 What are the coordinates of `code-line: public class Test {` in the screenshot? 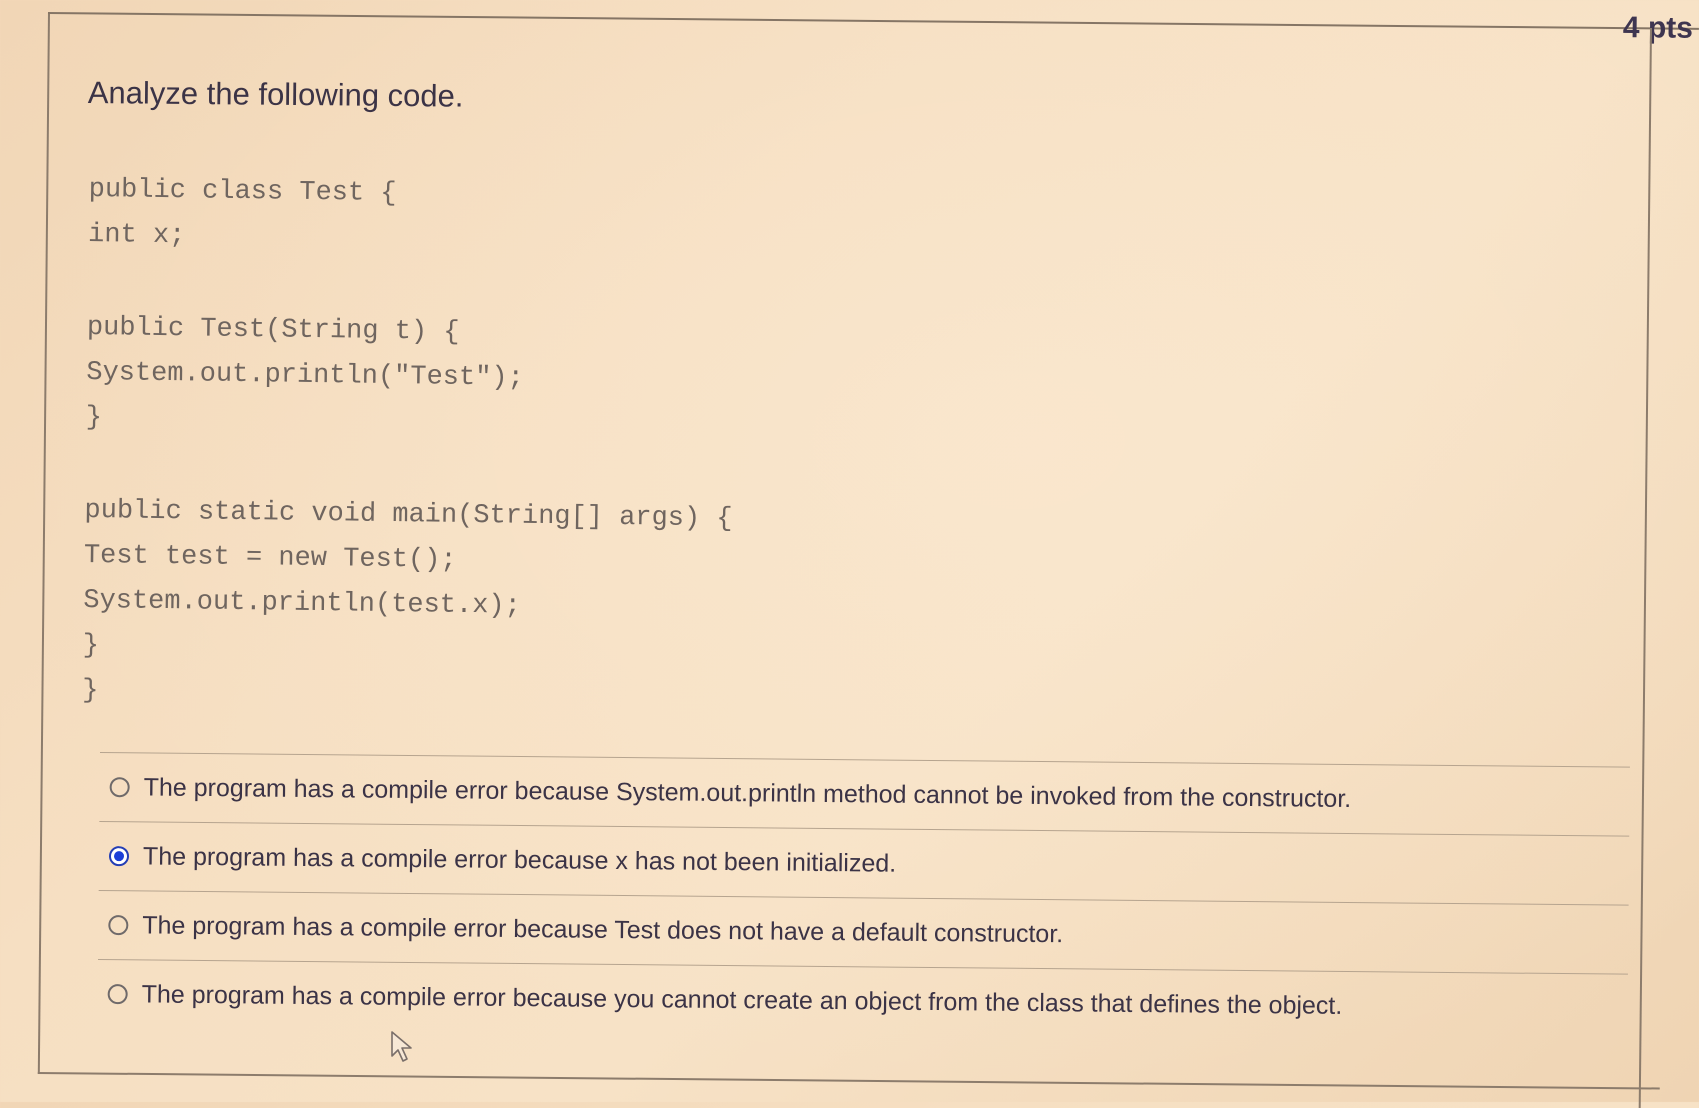 It's located at (242, 192).